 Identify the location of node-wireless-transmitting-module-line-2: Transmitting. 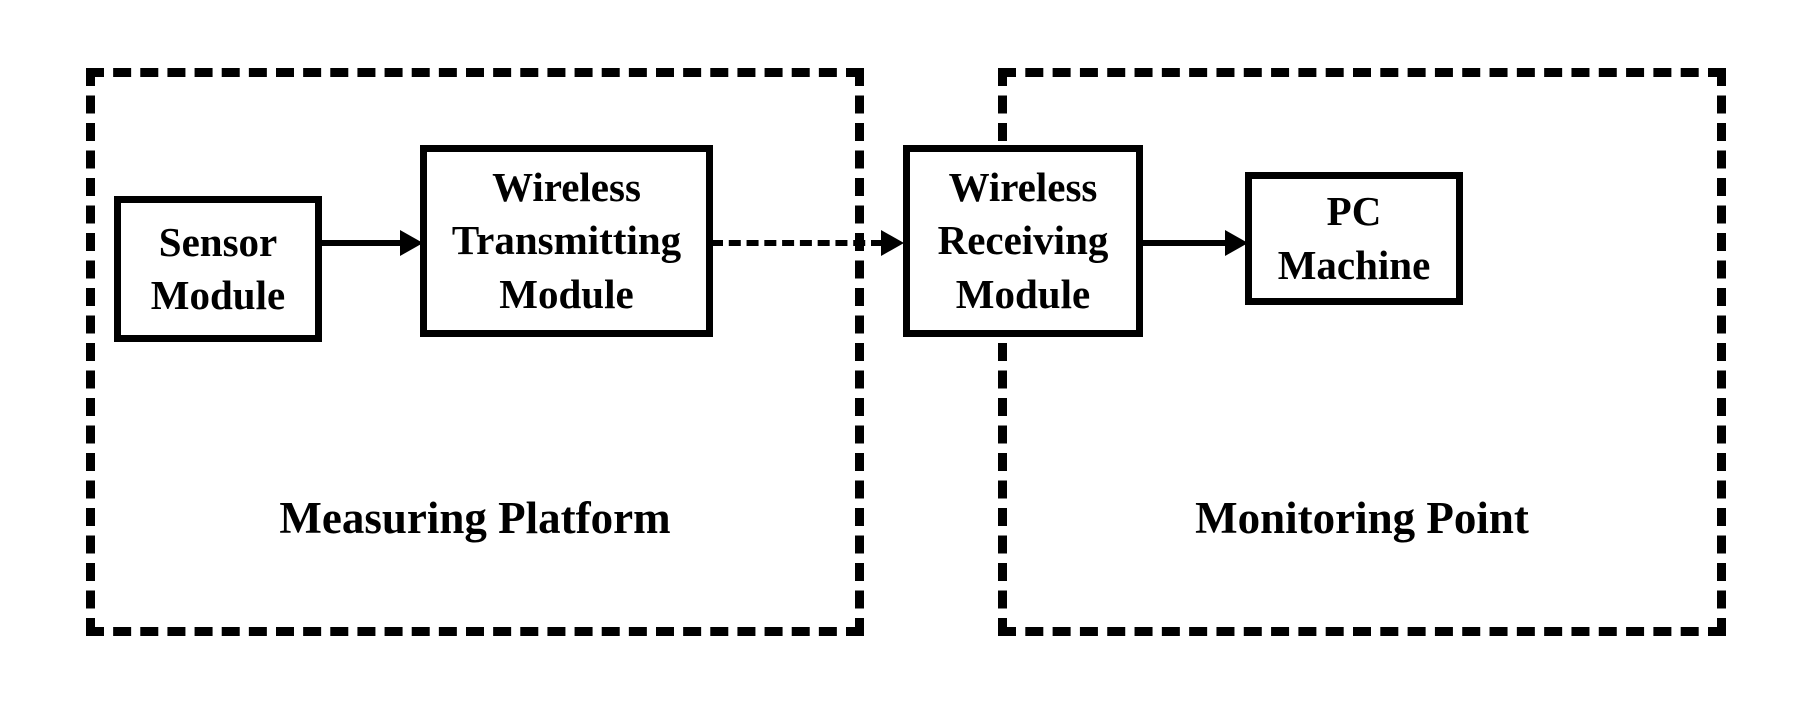
(566, 240).